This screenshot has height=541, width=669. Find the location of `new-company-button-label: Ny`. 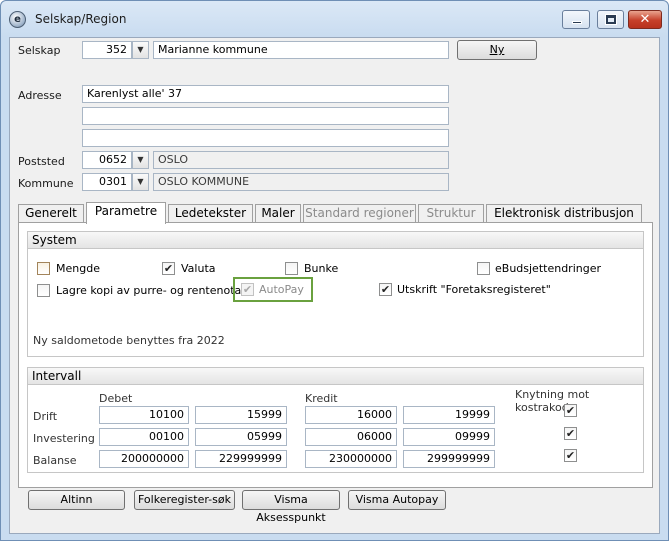

new-company-button-label: Ny is located at coordinates (497, 49).